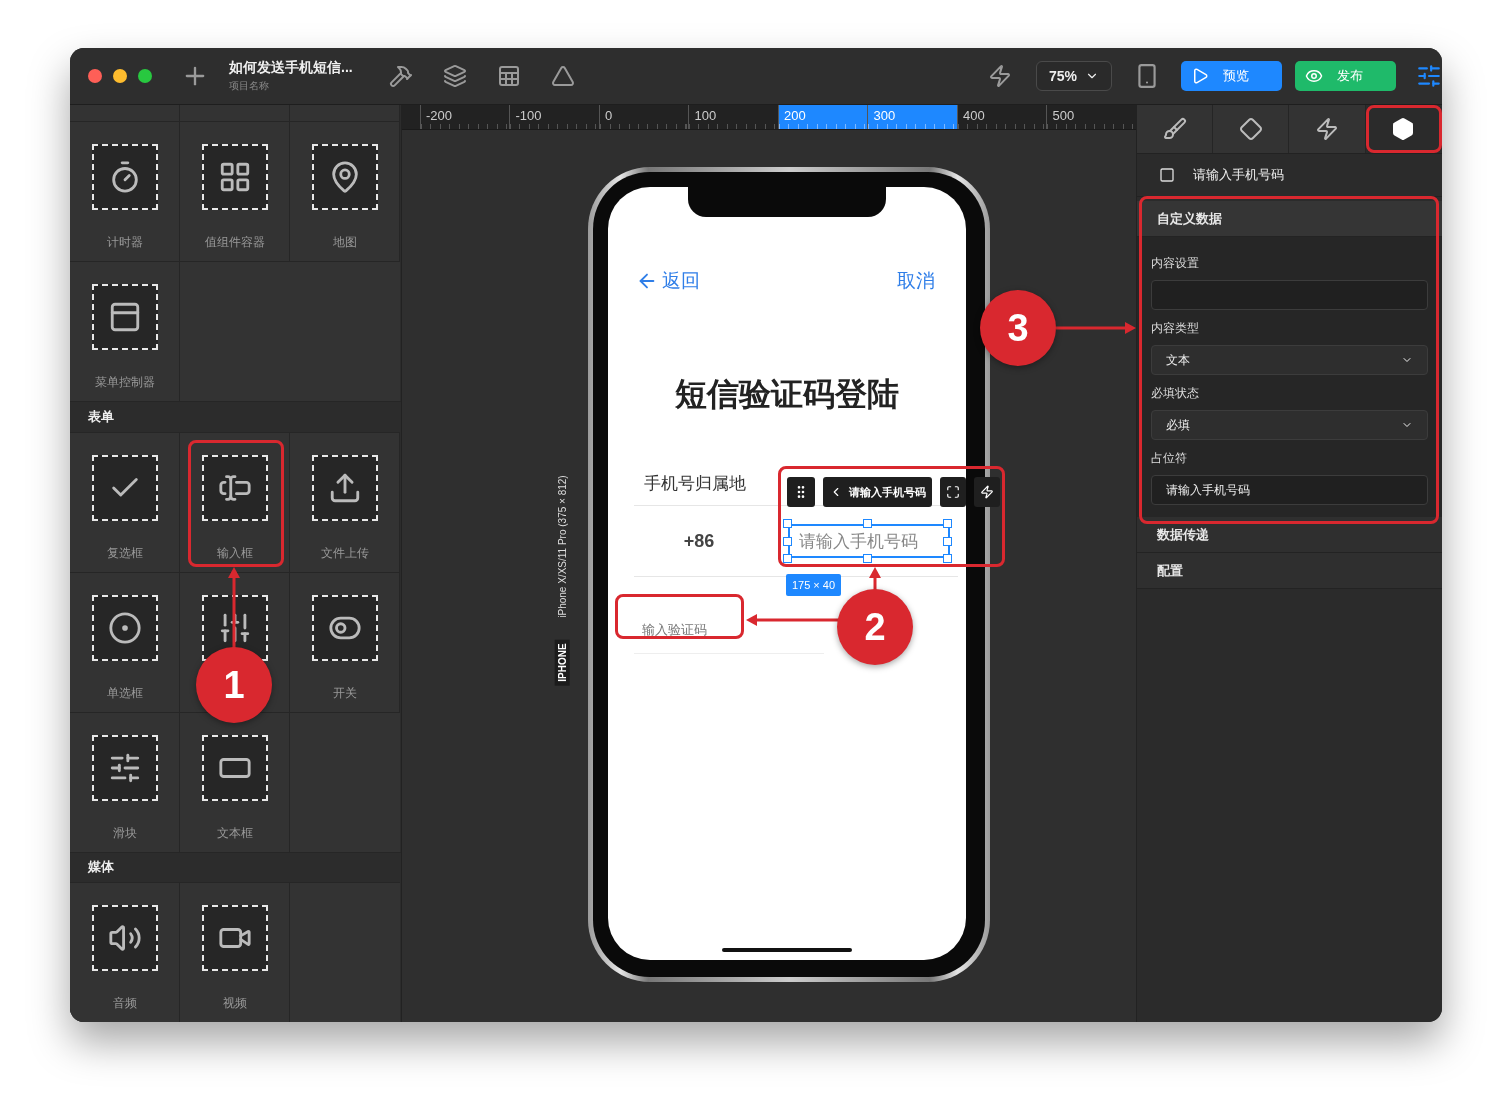 The width and height of the screenshot is (1512, 1116). What do you see at coordinates (509, 76) in the screenshot?
I see `sheet-icon` at bounding box center [509, 76].